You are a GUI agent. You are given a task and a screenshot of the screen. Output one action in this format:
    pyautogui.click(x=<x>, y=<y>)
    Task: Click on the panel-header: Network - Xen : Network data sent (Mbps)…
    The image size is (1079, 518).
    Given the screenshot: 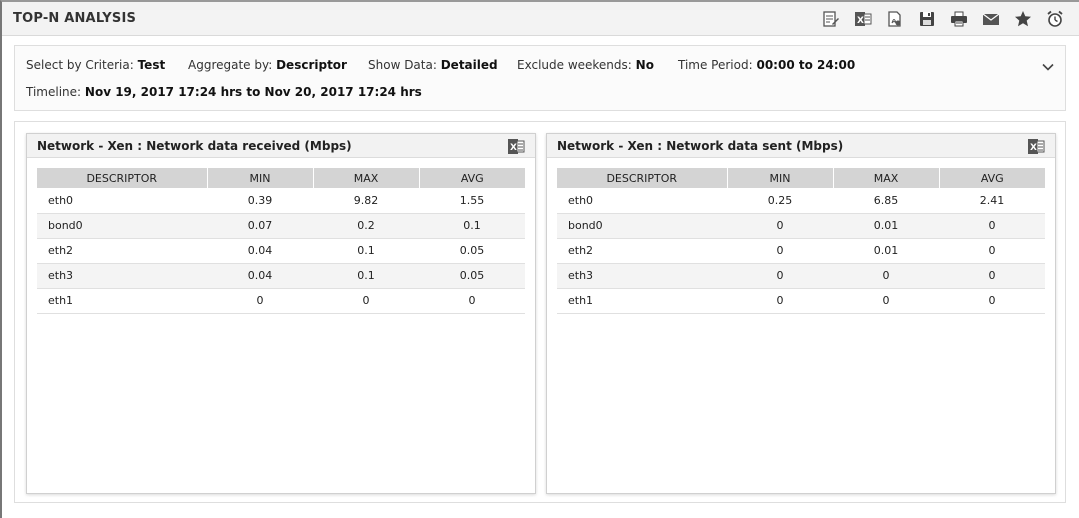 What is the action you would take?
    pyautogui.click(x=801, y=146)
    